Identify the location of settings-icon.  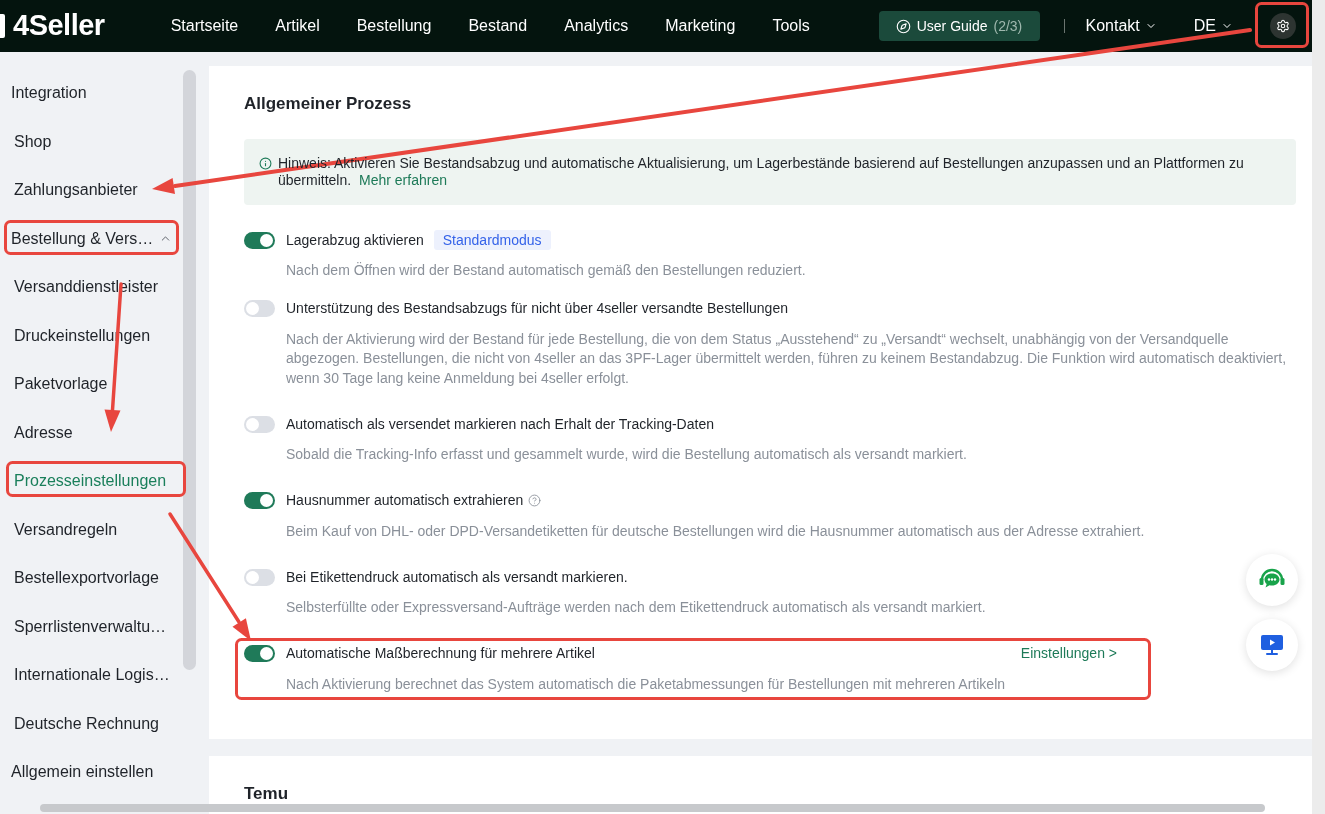
(1283, 26).